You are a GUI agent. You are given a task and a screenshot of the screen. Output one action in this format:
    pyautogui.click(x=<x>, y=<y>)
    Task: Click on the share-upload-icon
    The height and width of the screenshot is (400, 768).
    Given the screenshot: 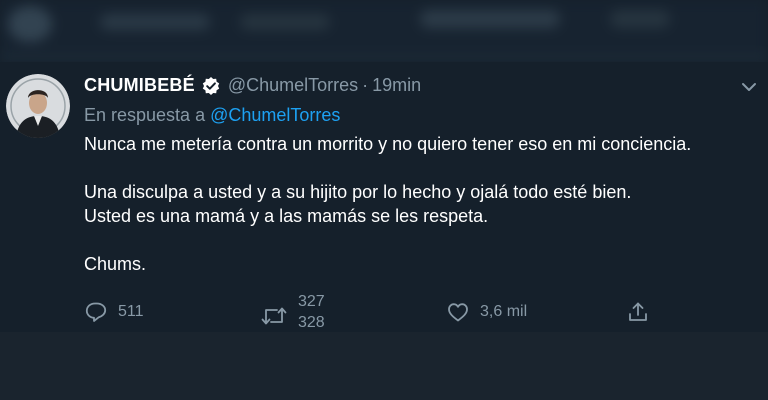 What is the action you would take?
    pyautogui.click(x=638, y=312)
    